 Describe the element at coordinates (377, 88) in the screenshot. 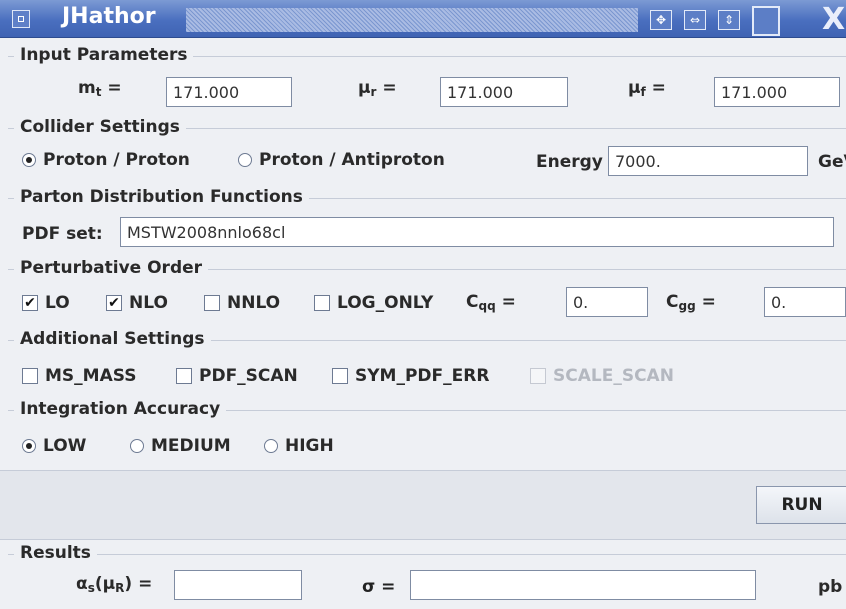

I see `mur-label: μr =` at that location.